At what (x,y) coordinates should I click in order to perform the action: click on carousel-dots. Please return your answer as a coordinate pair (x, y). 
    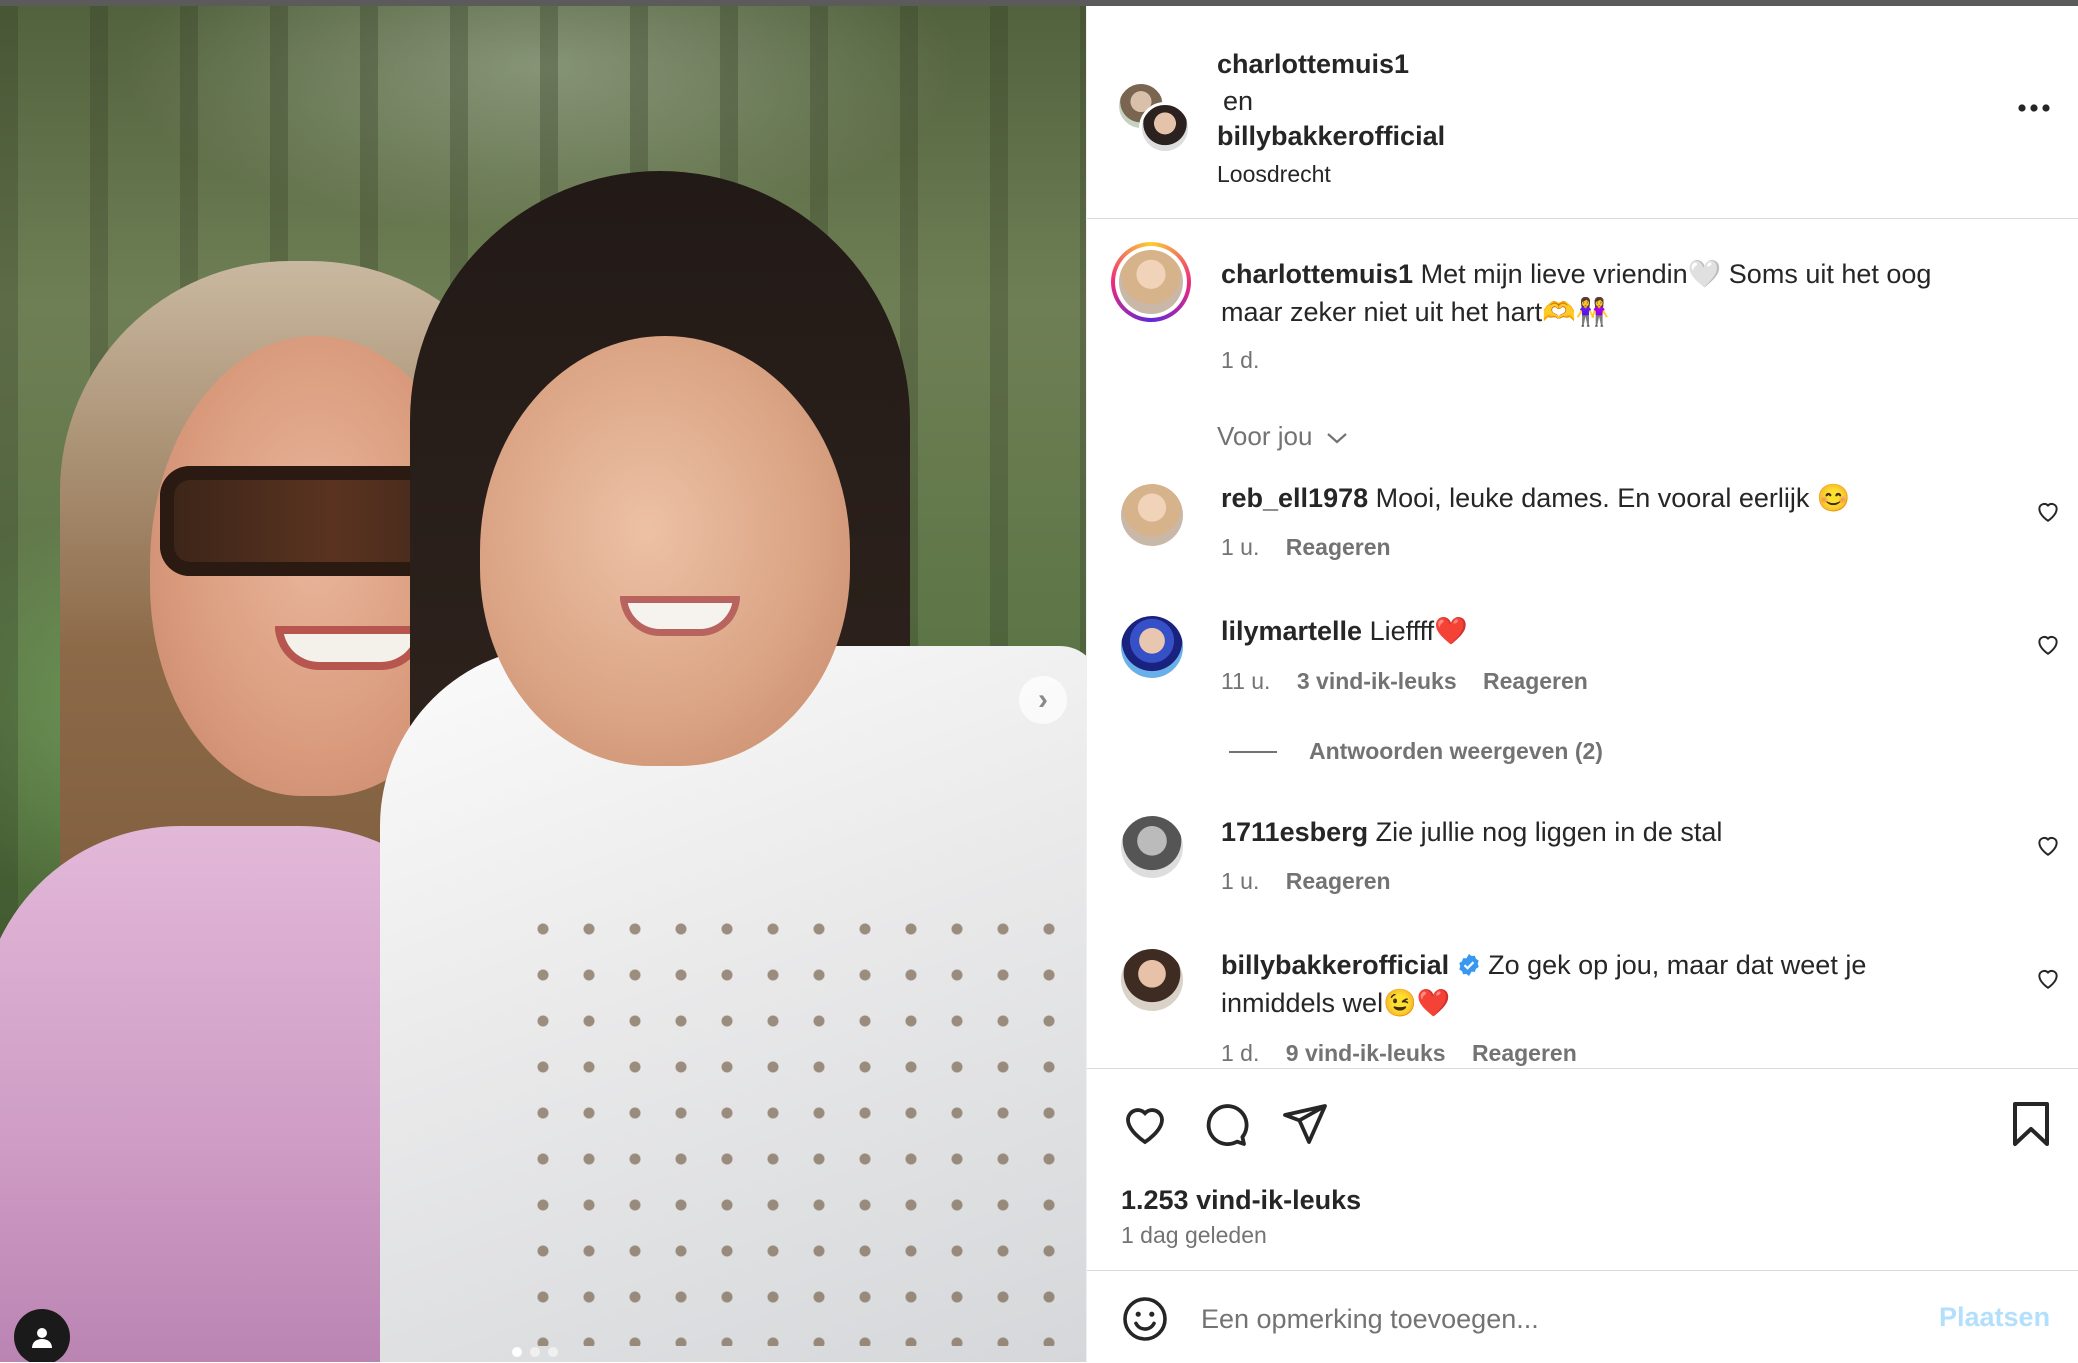
    Looking at the image, I should click on (535, 1352).